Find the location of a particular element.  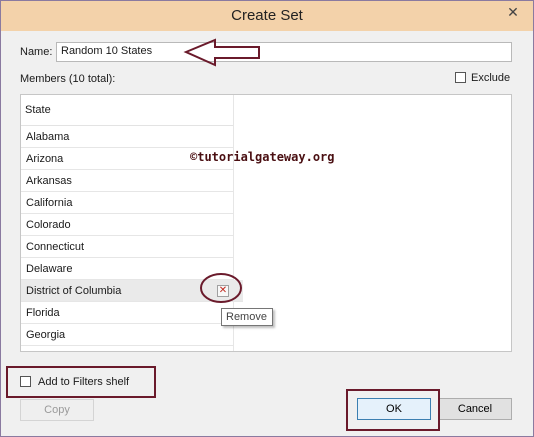

annotation-box-ok is located at coordinates (393, 410).